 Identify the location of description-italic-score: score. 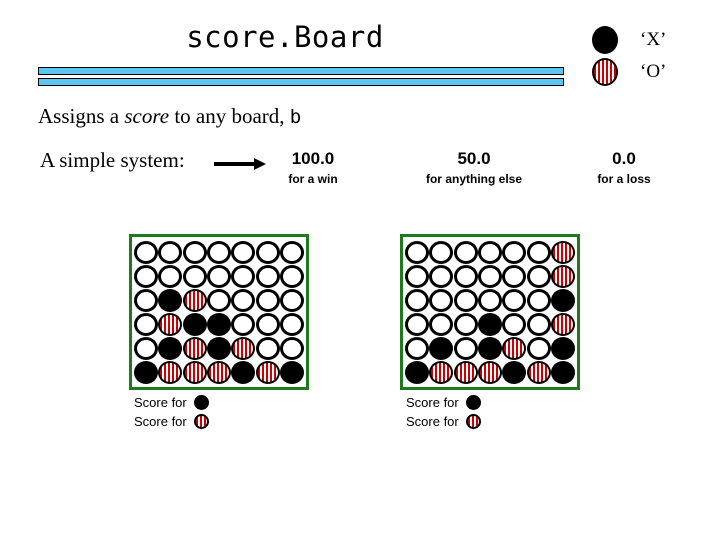
(147, 116).